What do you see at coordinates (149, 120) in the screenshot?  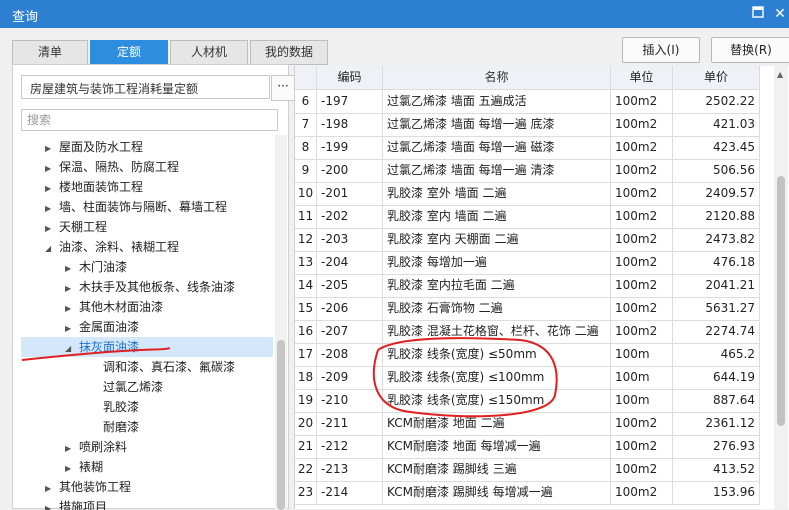 I see `search-input: 搜索` at bounding box center [149, 120].